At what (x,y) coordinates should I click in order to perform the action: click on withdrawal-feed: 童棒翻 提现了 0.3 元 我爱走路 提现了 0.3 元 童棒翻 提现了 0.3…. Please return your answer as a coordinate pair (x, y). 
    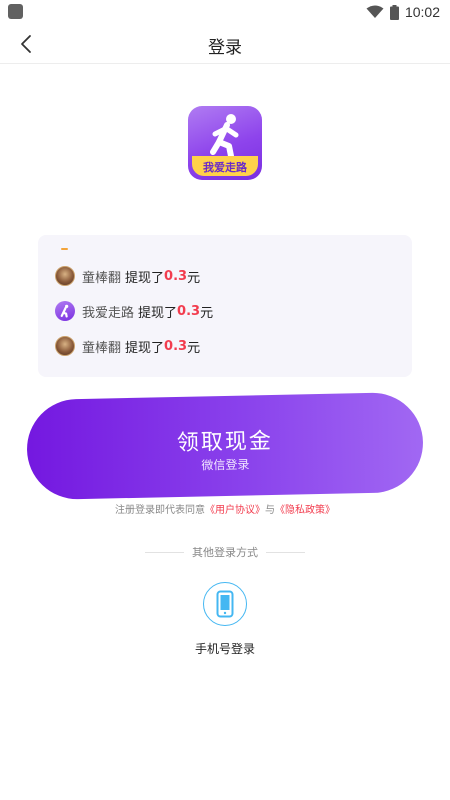
    Looking at the image, I should click on (225, 306).